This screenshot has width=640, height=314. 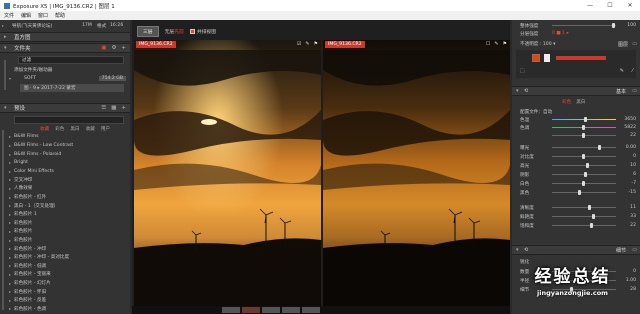 What do you see at coordinates (44, 129) in the screenshot?
I see `preset-tab-favorites: 收藏` at bounding box center [44, 129].